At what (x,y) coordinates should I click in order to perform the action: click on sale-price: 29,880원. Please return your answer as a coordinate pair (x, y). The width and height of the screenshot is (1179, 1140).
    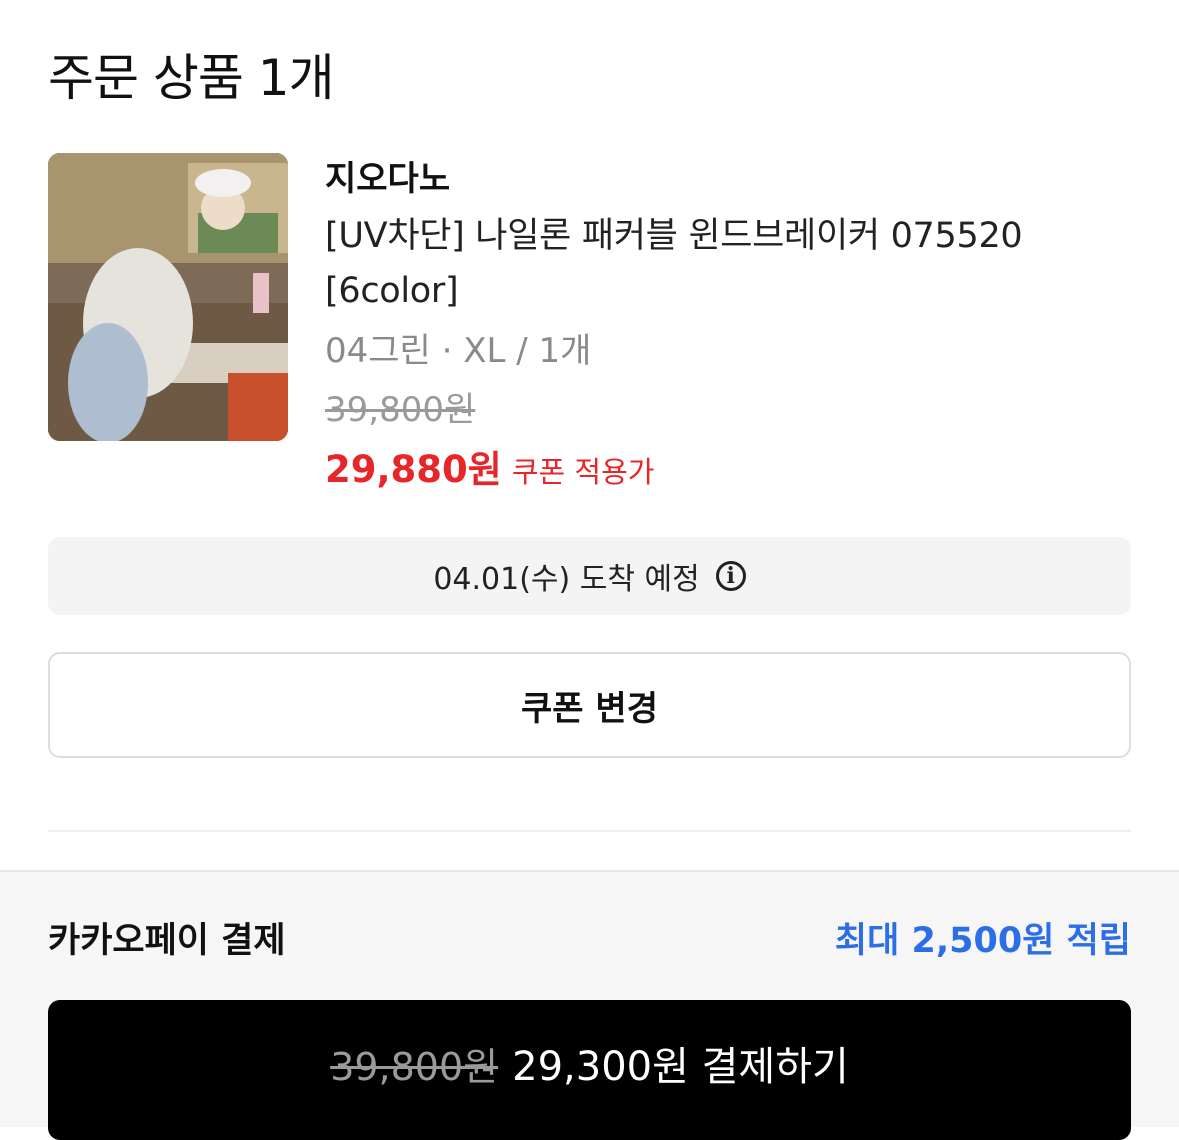
    Looking at the image, I should click on (413, 469).